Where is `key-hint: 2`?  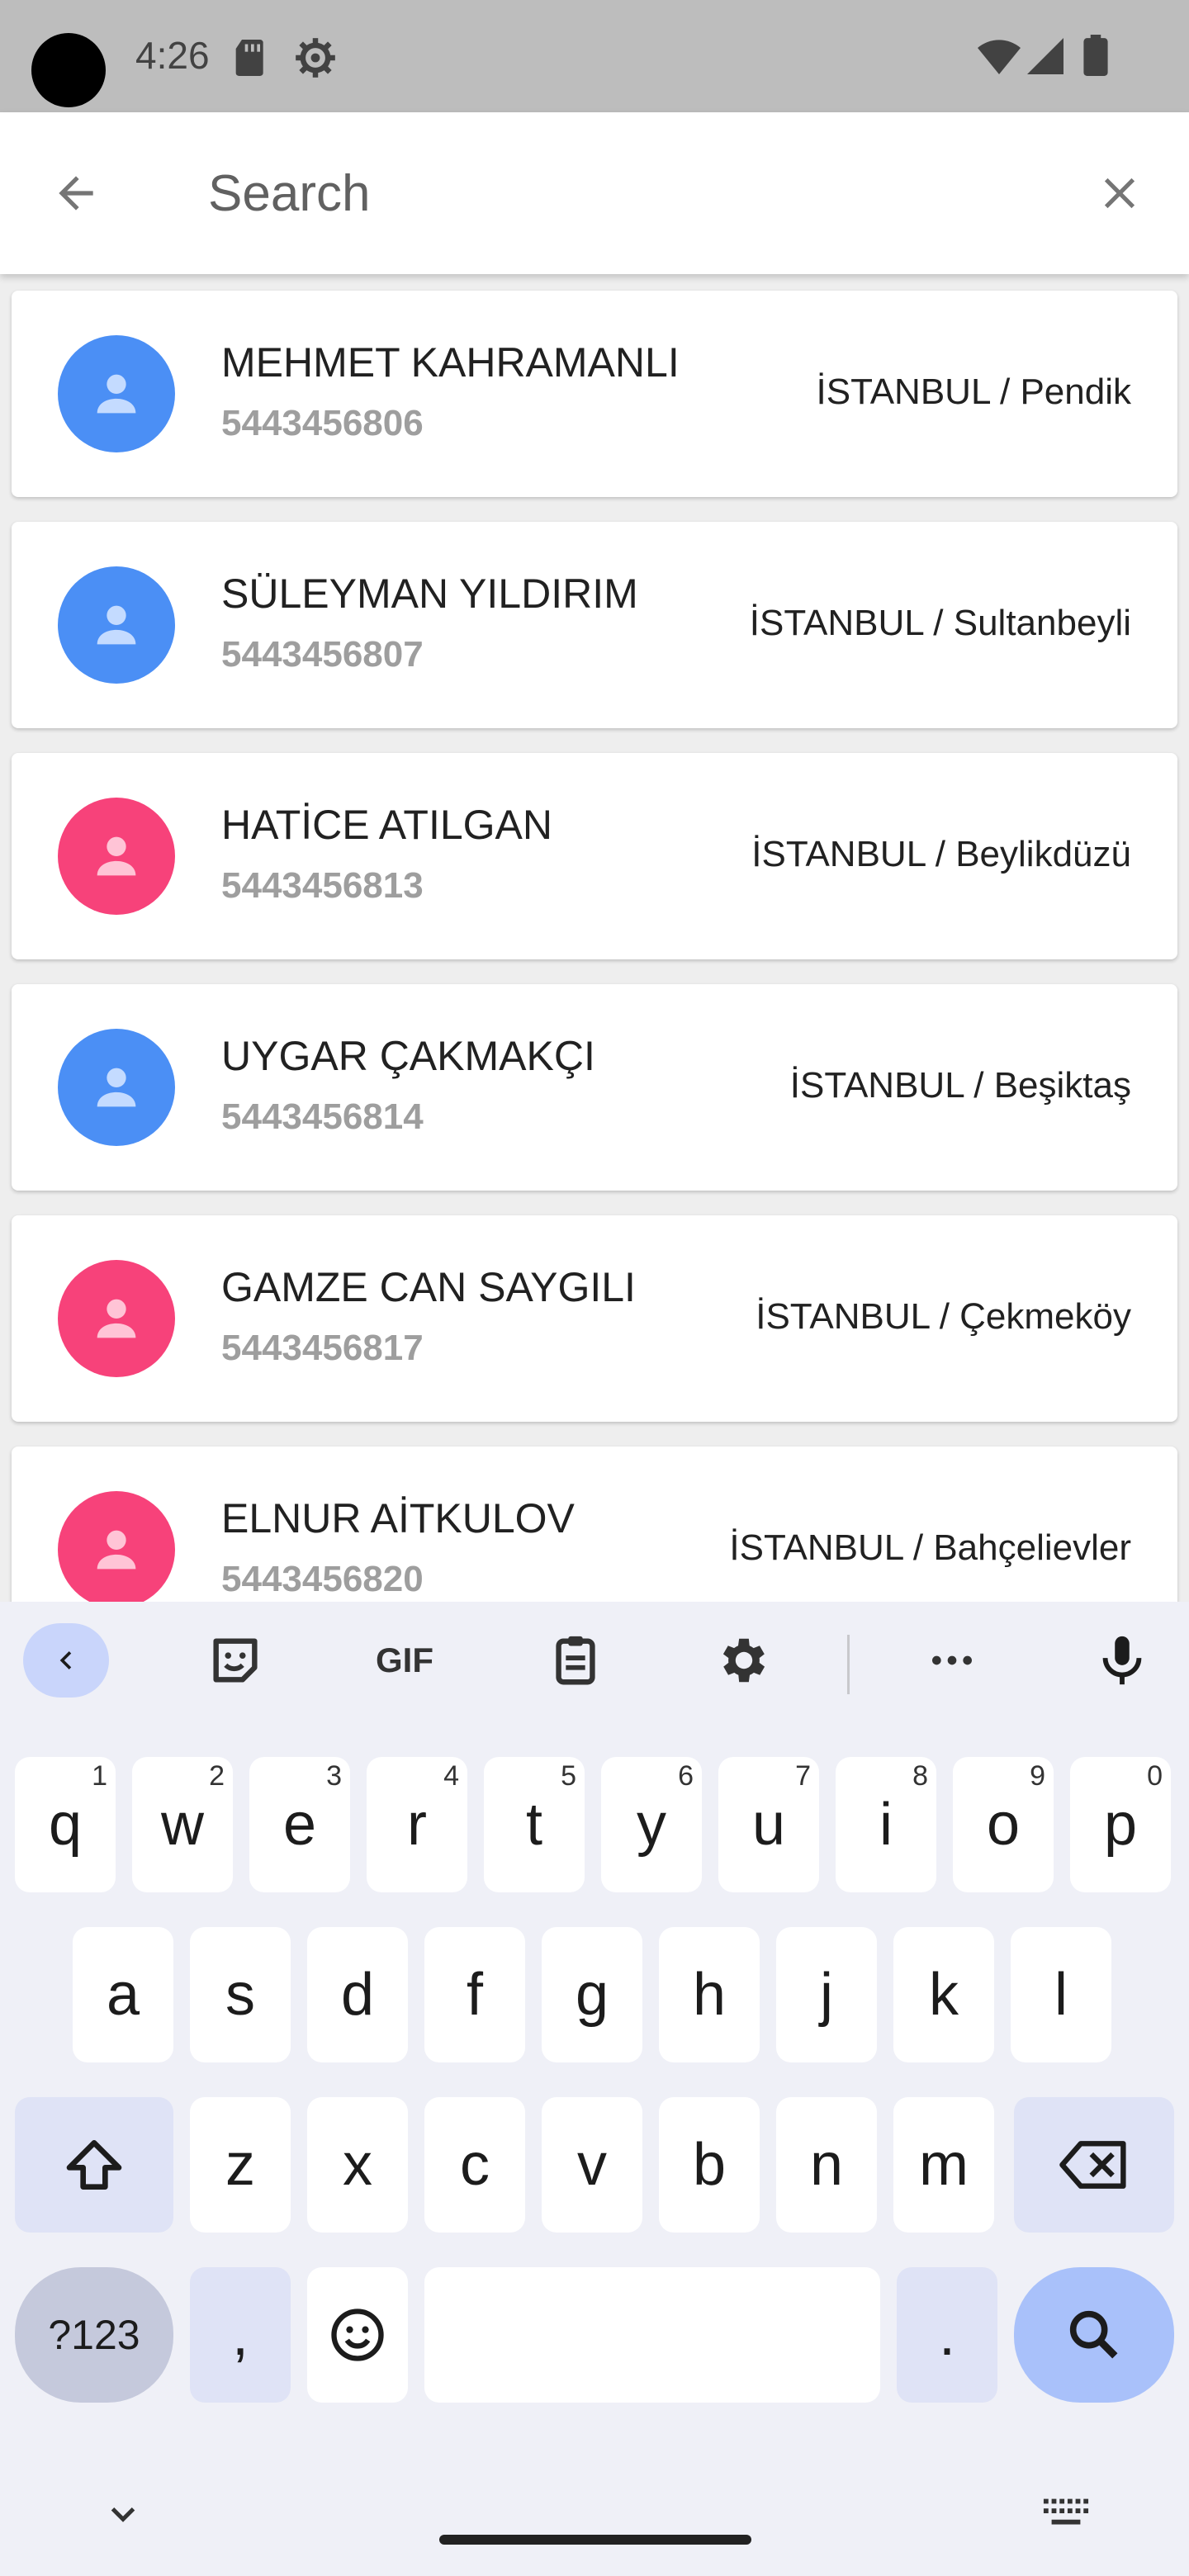
key-hint: 2 is located at coordinates (217, 1776).